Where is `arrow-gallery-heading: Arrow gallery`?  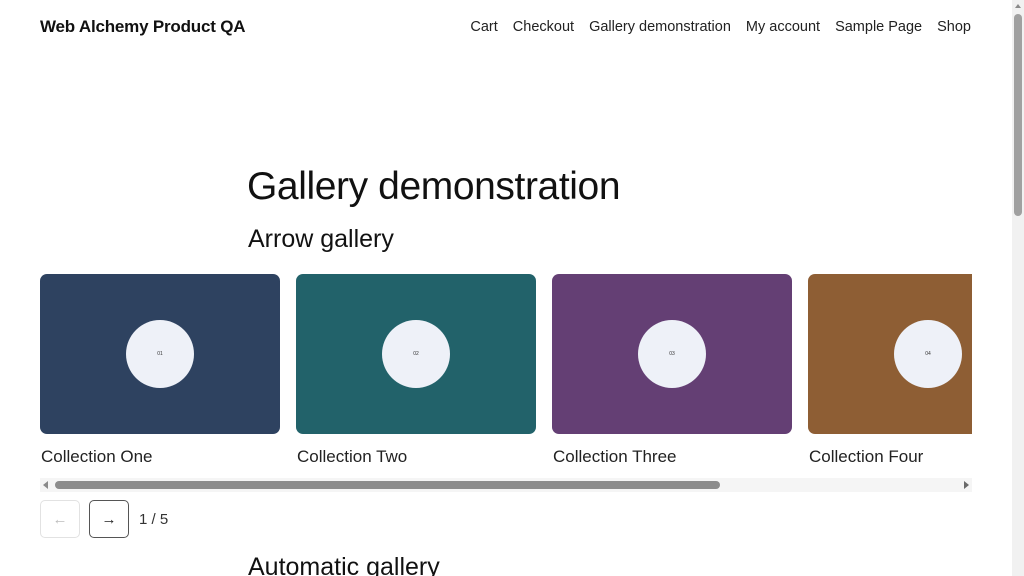
arrow-gallery-heading: Arrow gallery is located at coordinates (321, 239).